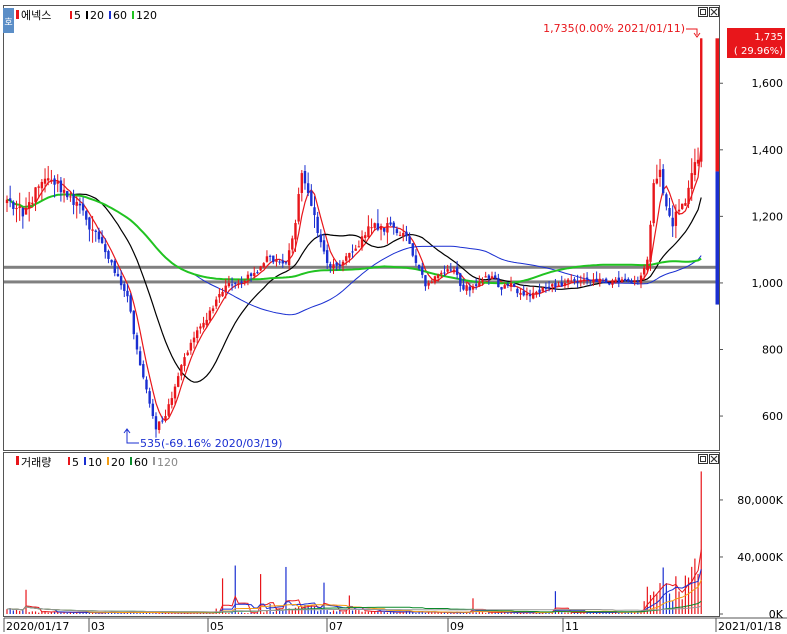 The width and height of the screenshot is (787, 634). I want to click on ma-legend-label: 60, so click(120, 15).